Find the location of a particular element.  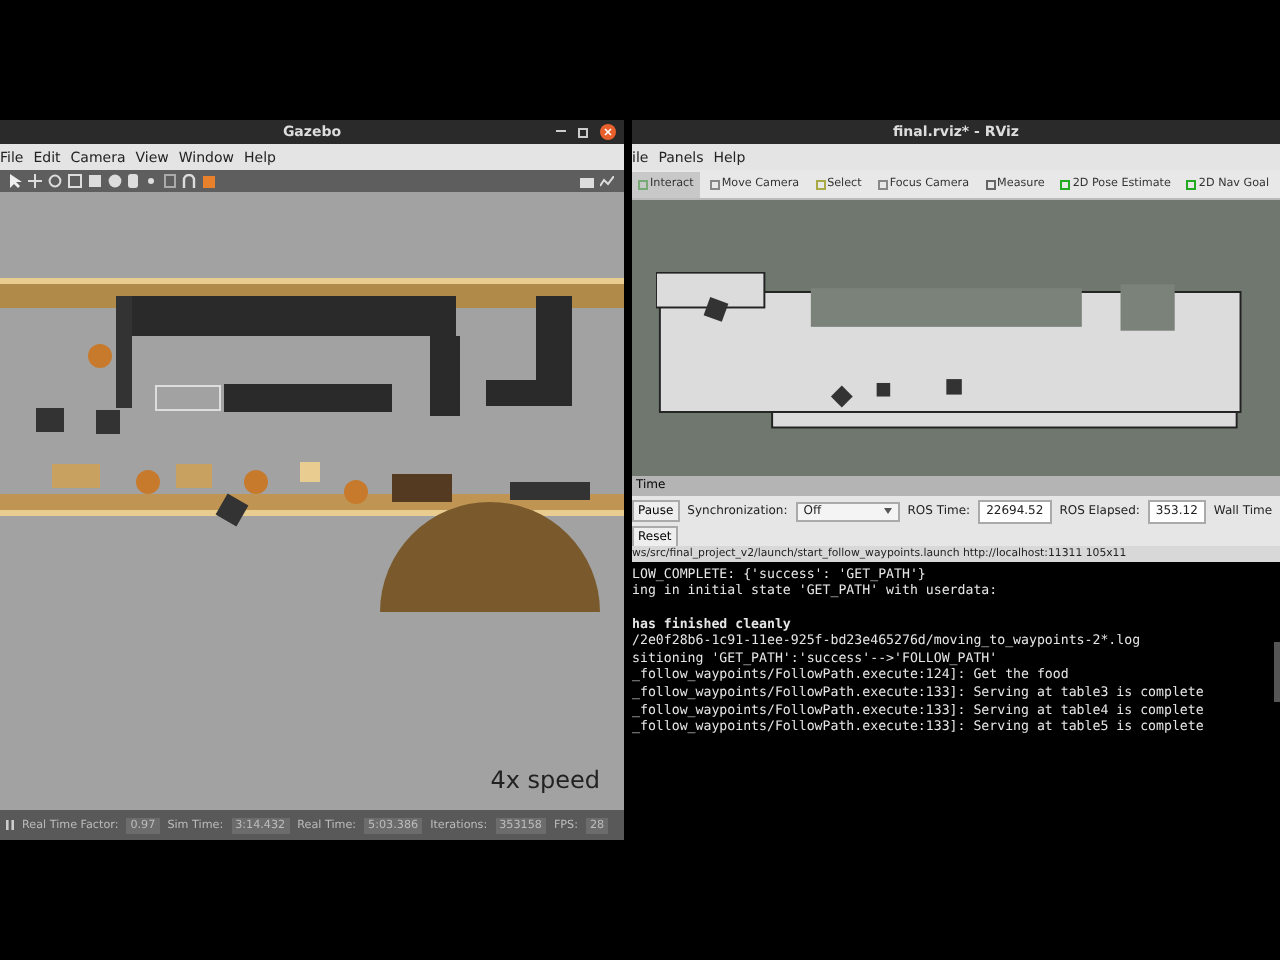

pause-icon is located at coordinates (10, 825).